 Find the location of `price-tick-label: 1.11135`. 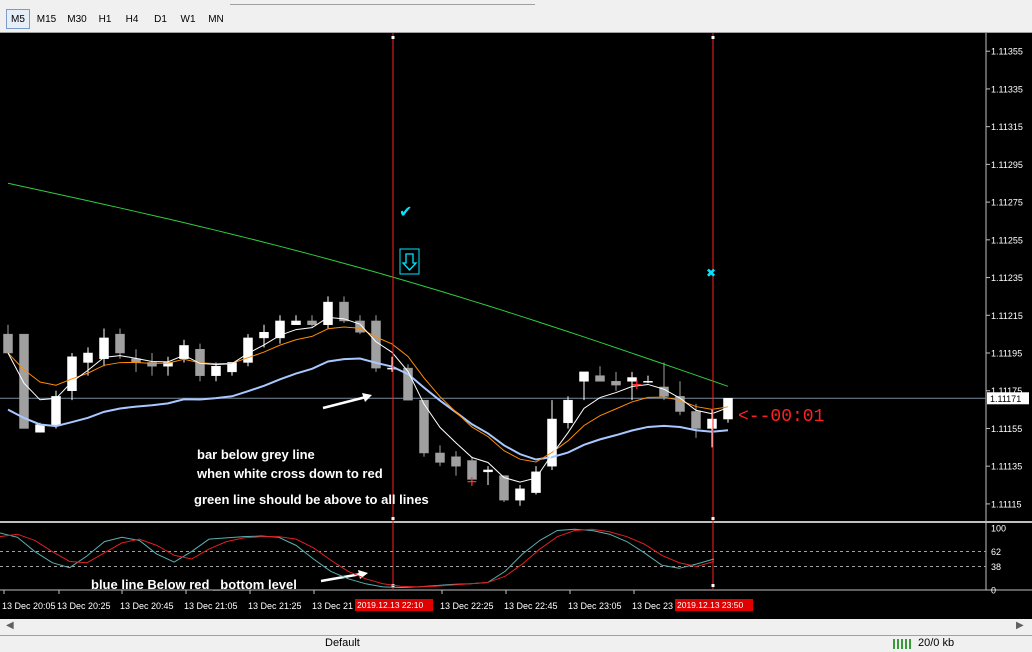

price-tick-label: 1.11135 is located at coordinates (1006, 467).